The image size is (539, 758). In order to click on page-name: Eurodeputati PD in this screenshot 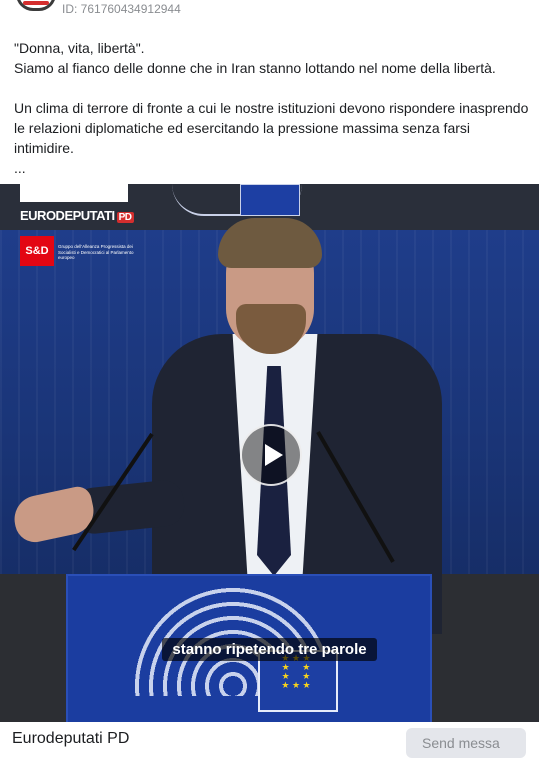, I will do `click(70, 739)`.